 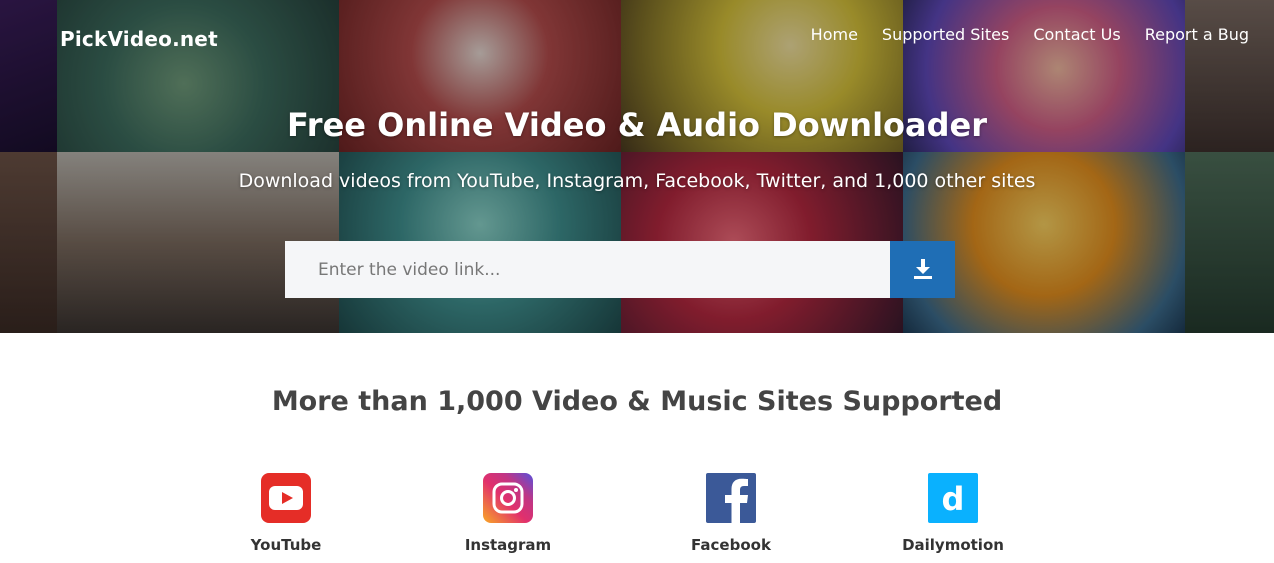 What do you see at coordinates (834, 34) in the screenshot?
I see `nav-home: Home` at bounding box center [834, 34].